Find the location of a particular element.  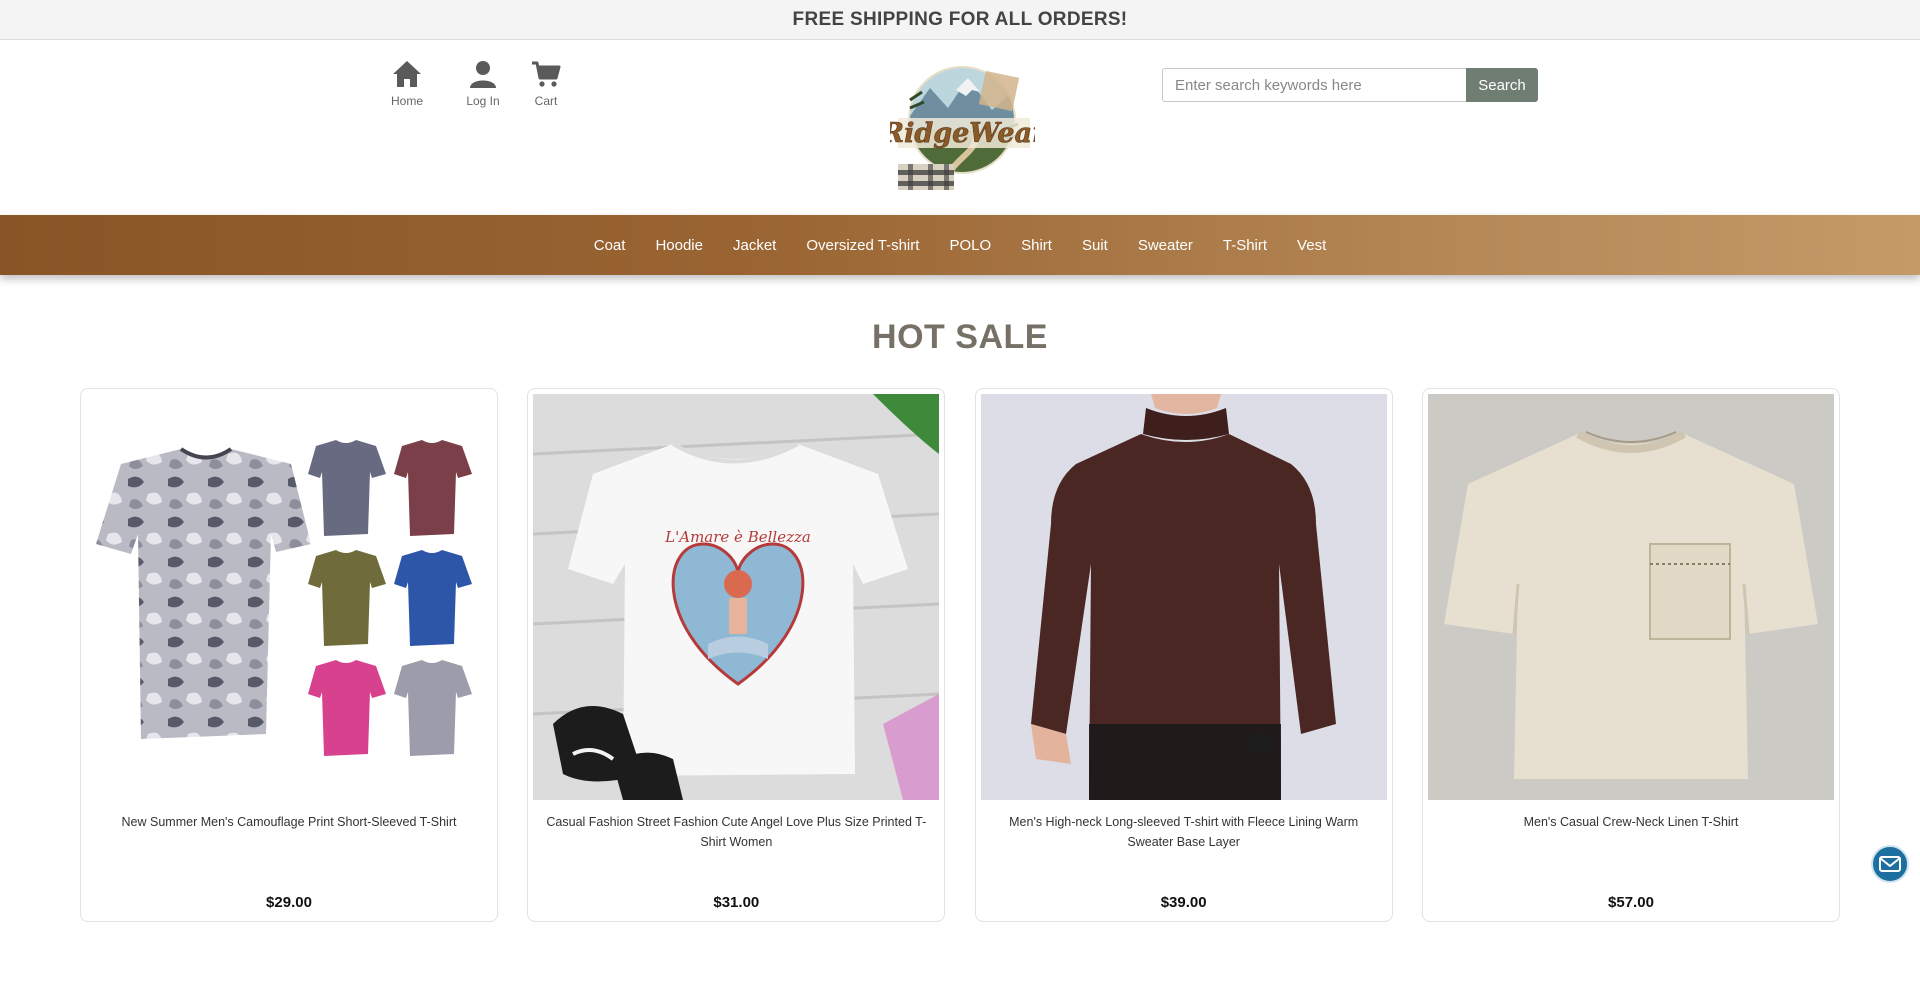

product-price: $57.00 is located at coordinates (1631, 902).